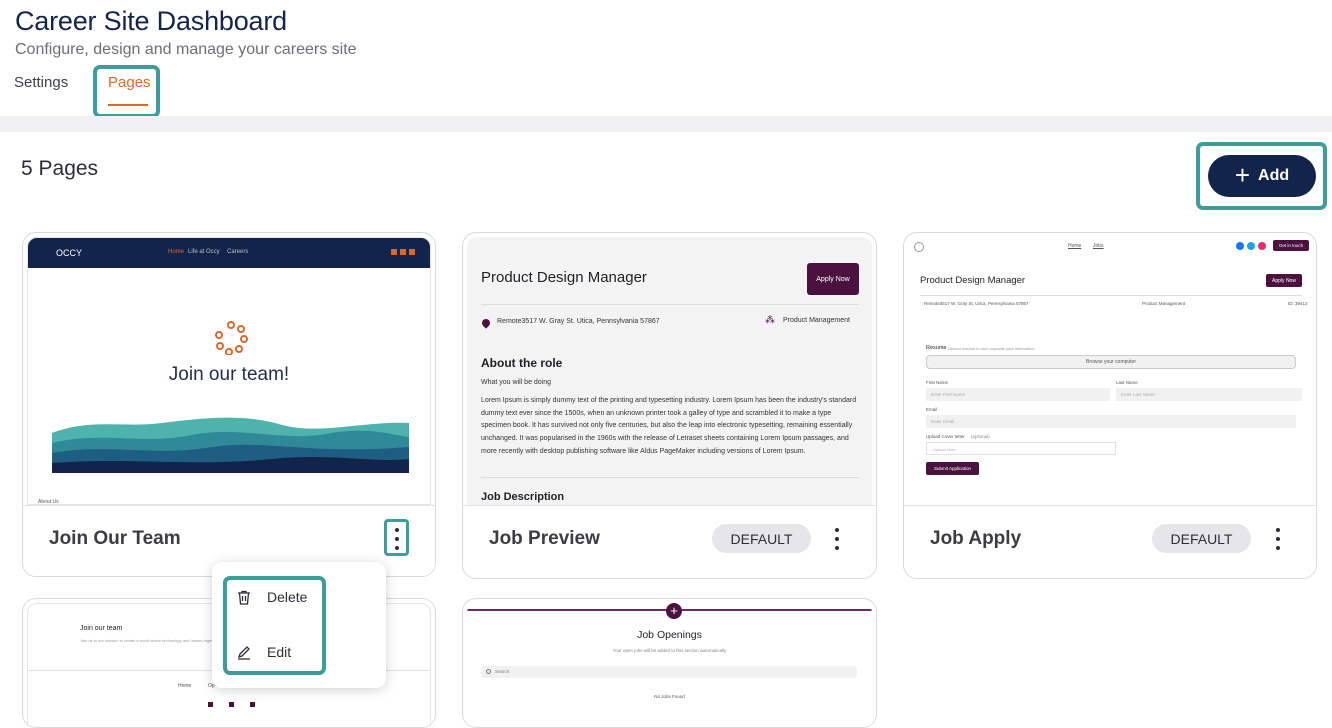  What do you see at coordinates (488, 671) in the screenshot?
I see `search-icon` at bounding box center [488, 671].